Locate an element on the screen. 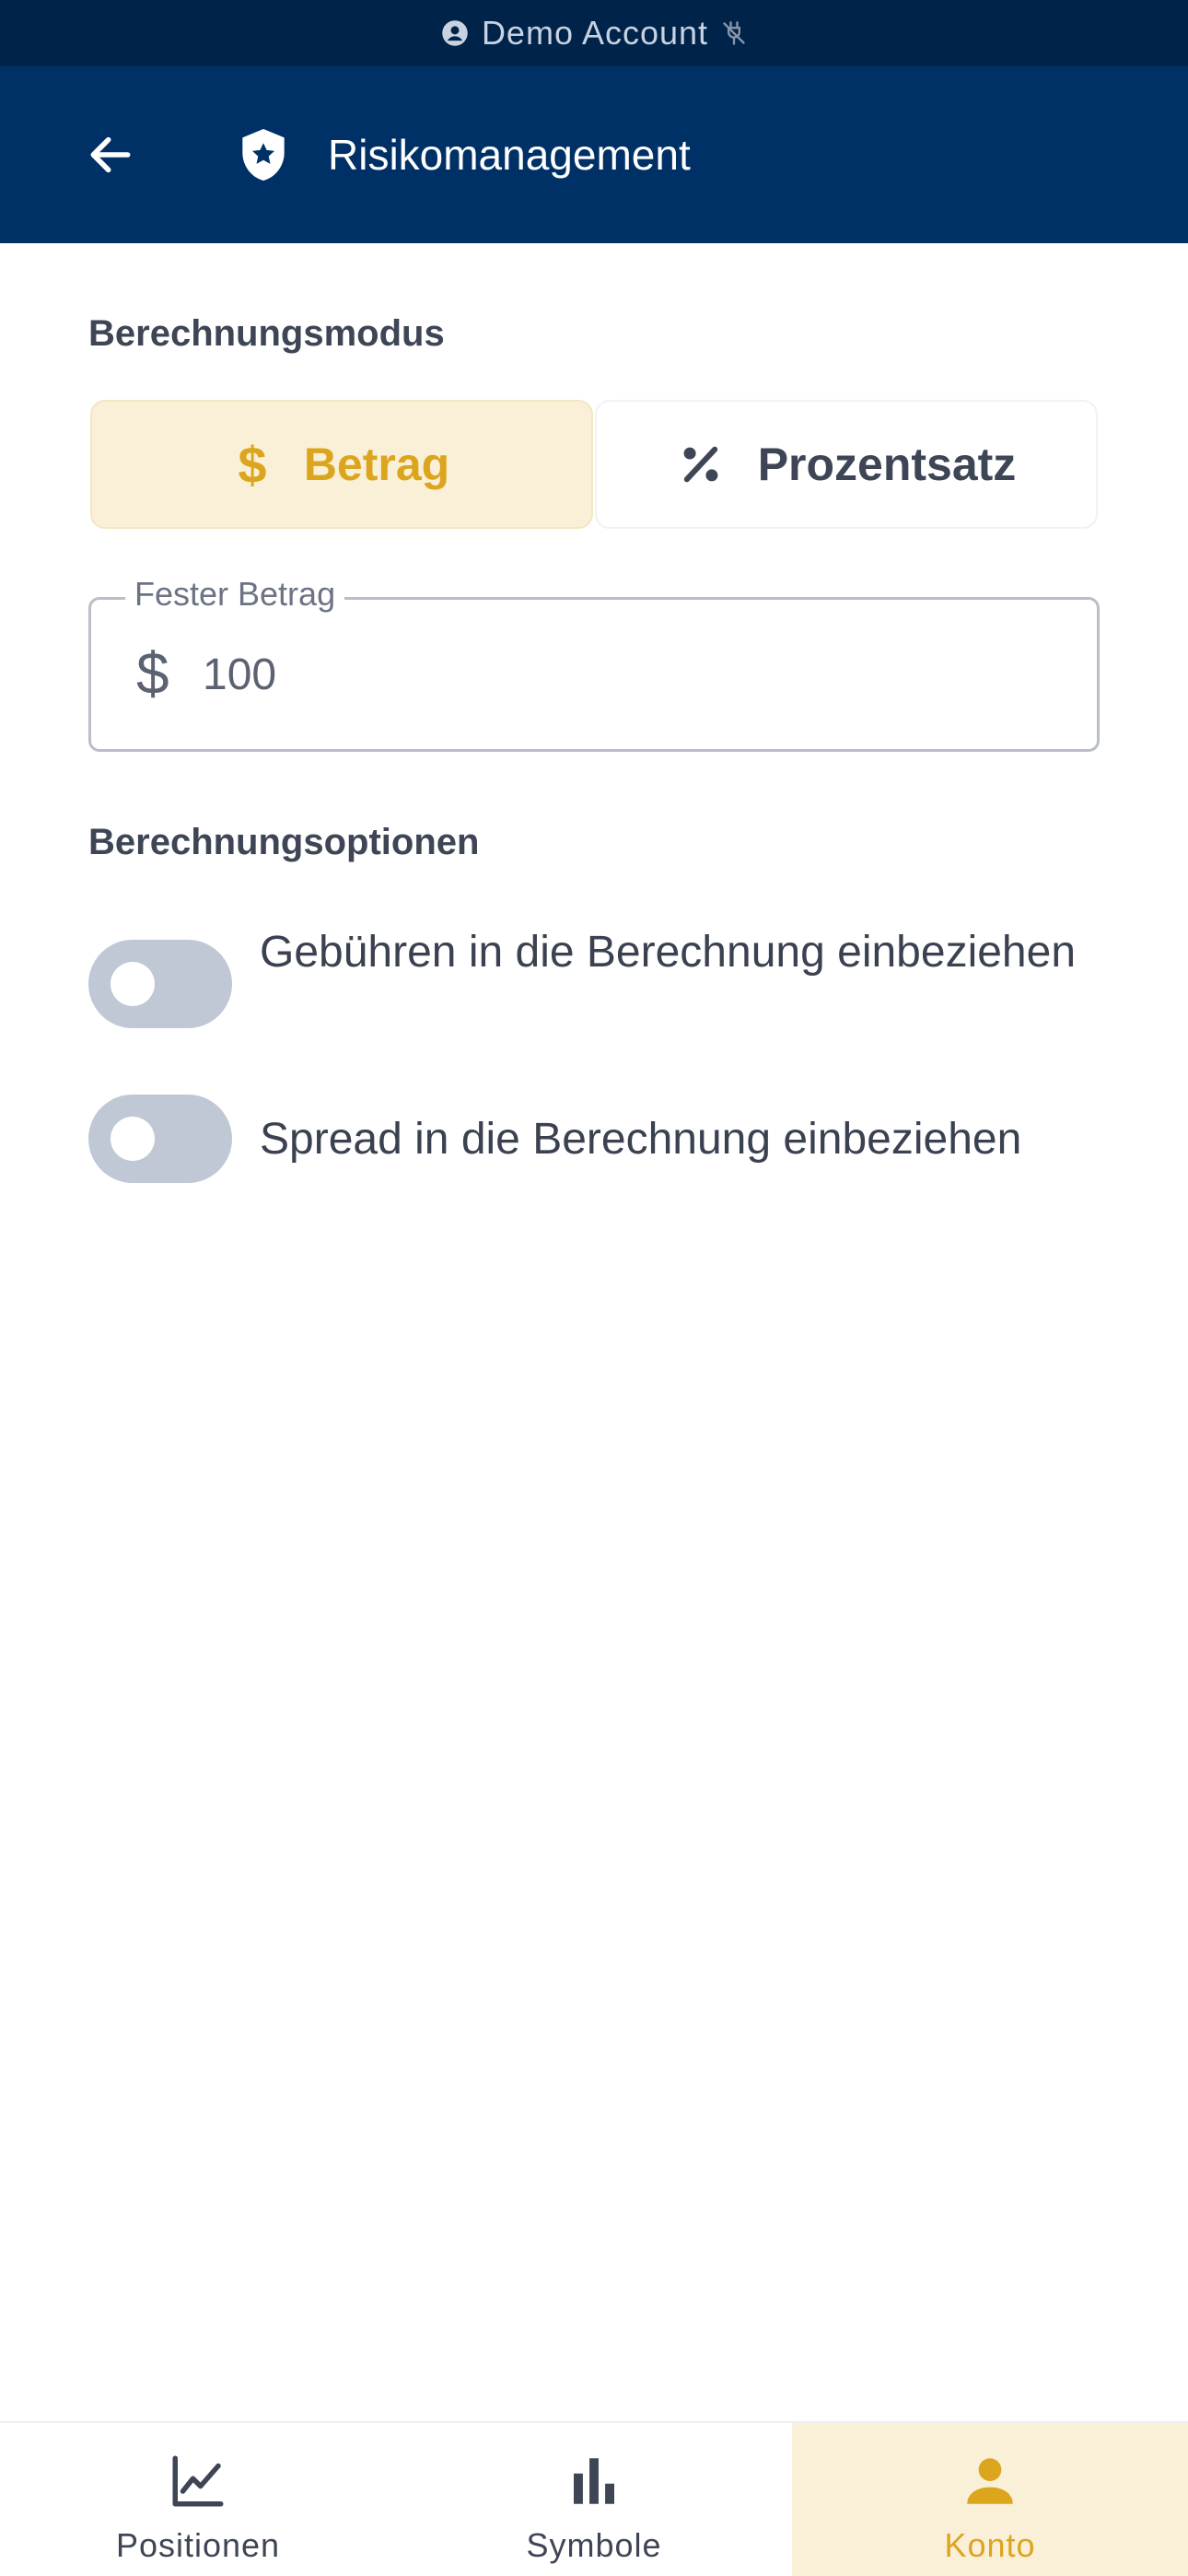 The height and width of the screenshot is (2576, 1188). nav-label-symbole: Symbole is located at coordinates (594, 2545).